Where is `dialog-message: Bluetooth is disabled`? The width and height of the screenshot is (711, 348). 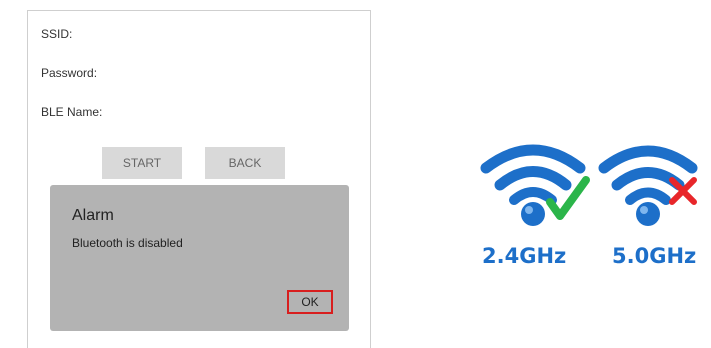 dialog-message: Bluetooth is disabled is located at coordinates (127, 243).